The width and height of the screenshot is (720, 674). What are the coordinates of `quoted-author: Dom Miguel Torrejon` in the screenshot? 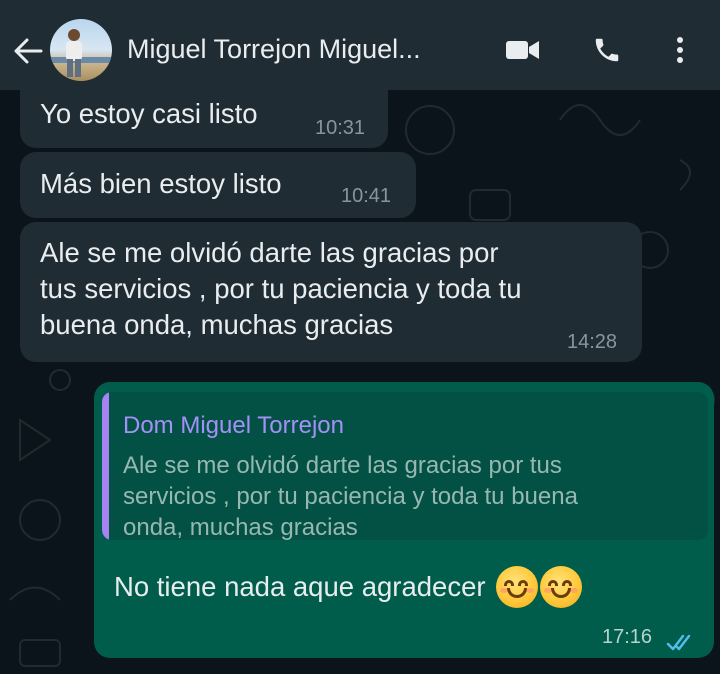 It's located at (233, 425).